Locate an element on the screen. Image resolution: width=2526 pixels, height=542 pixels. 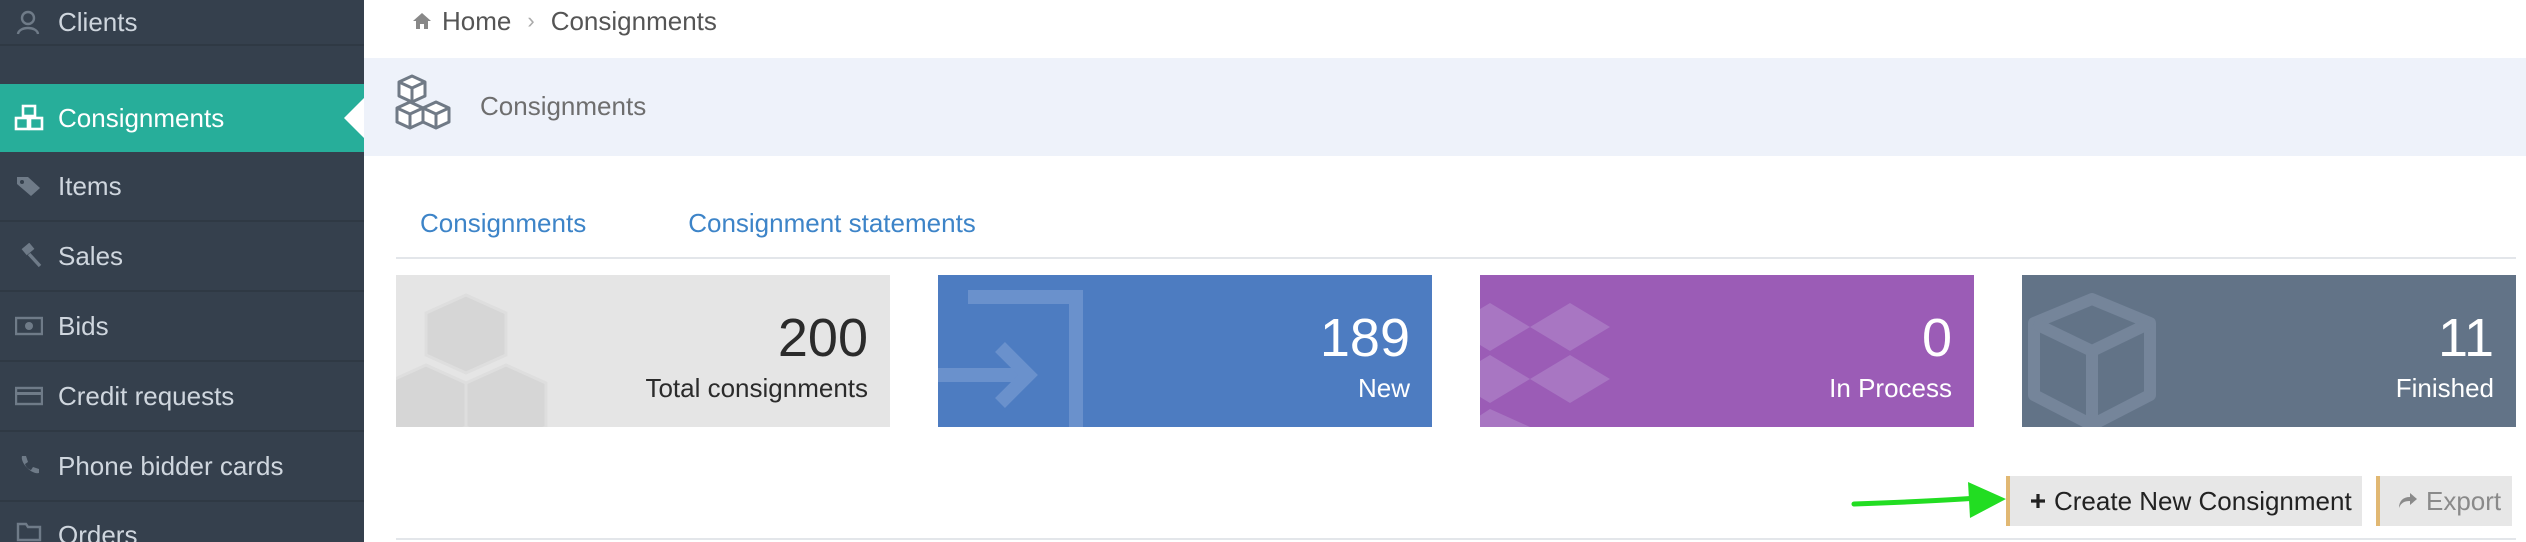
sidebar-item-clients: Clients is located at coordinates (182, 23).